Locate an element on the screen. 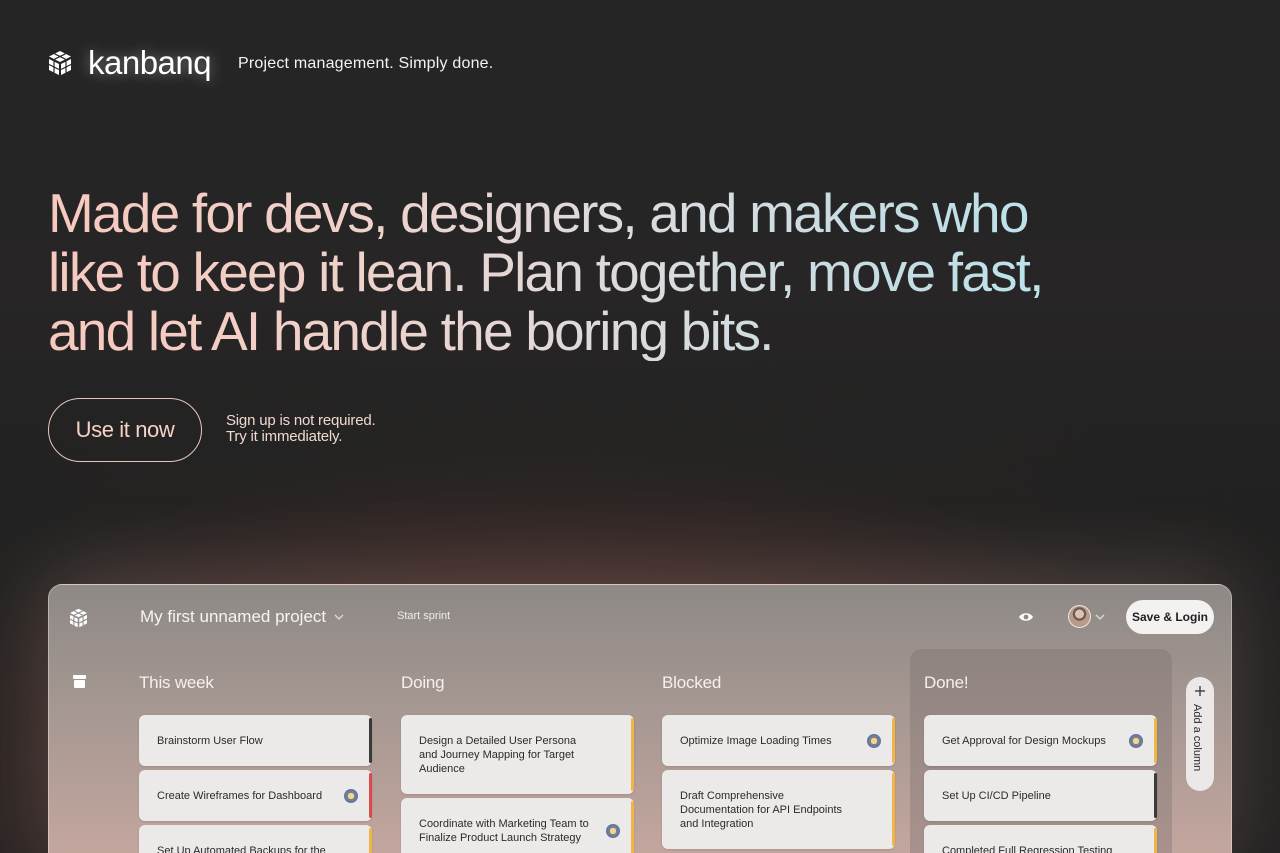 The image size is (1280, 853). tagline: Project management. Simply done. is located at coordinates (366, 63).